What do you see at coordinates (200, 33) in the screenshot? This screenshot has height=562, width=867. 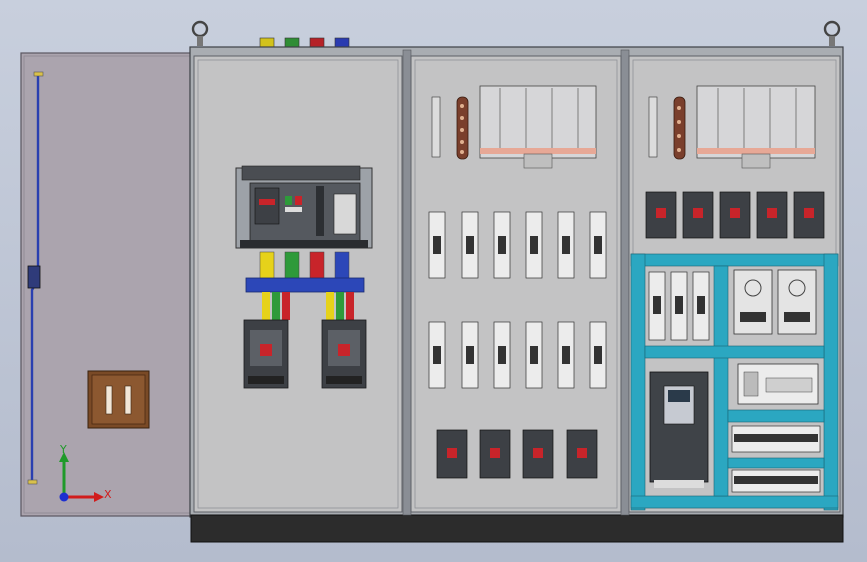 I see `lifting-eye-left` at bounding box center [200, 33].